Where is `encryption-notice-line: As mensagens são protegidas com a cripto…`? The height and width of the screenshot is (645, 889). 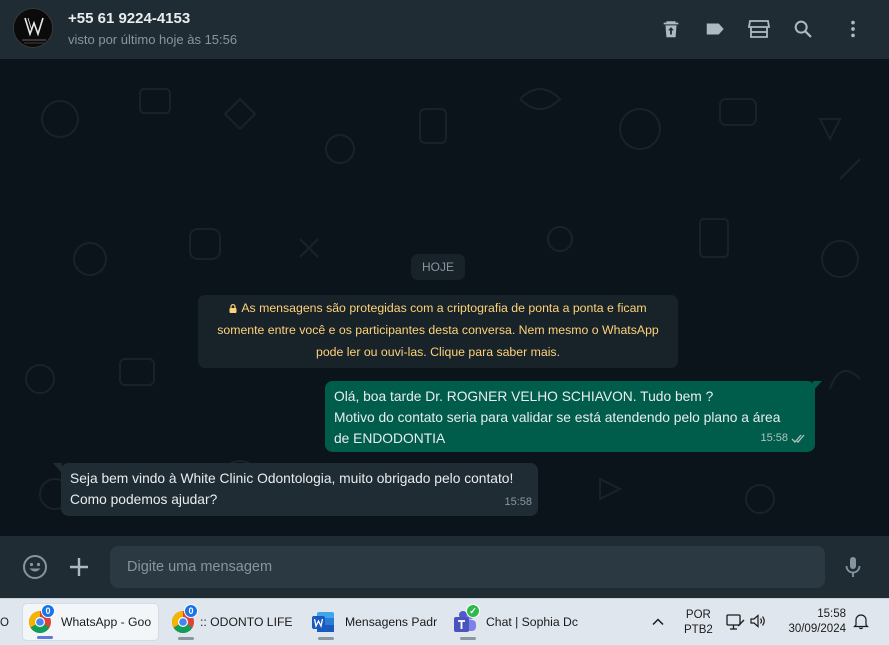
encryption-notice-line: As mensagens são protegidas com a cripto… is located at coordinates (438, 308).